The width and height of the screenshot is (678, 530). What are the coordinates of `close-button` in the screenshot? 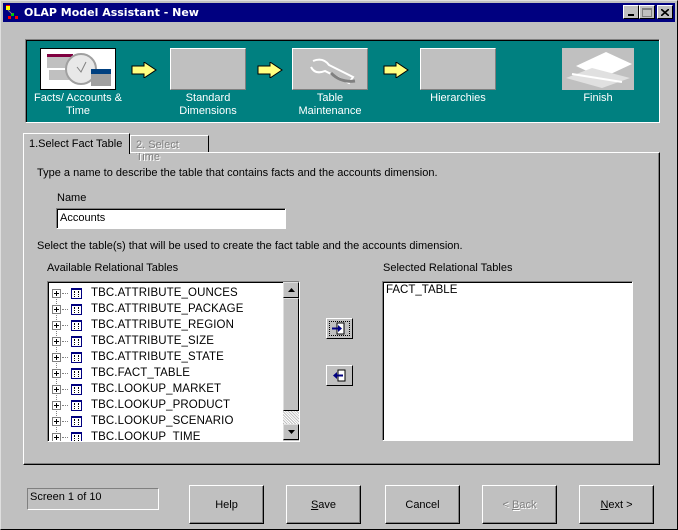 It's located at (665, 12).